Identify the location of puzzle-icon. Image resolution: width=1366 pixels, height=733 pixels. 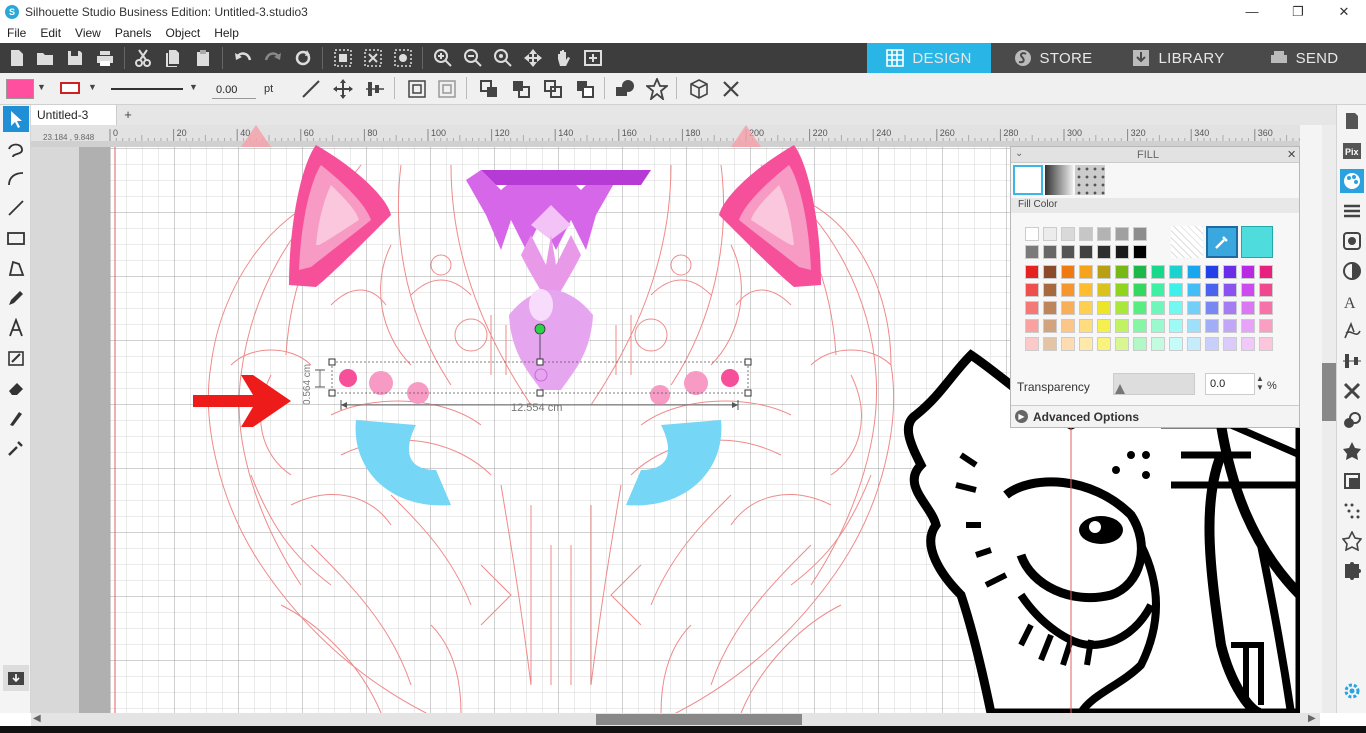
(1352, 571).